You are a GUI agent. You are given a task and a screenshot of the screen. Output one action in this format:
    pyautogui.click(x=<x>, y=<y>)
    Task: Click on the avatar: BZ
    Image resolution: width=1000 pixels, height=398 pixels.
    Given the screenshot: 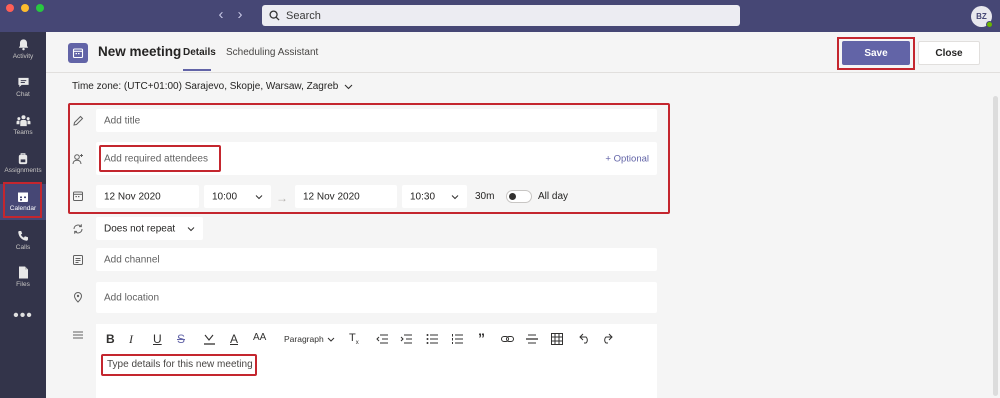 What is the action you would take?
    pyautogui.click(x=982, y=17)
    